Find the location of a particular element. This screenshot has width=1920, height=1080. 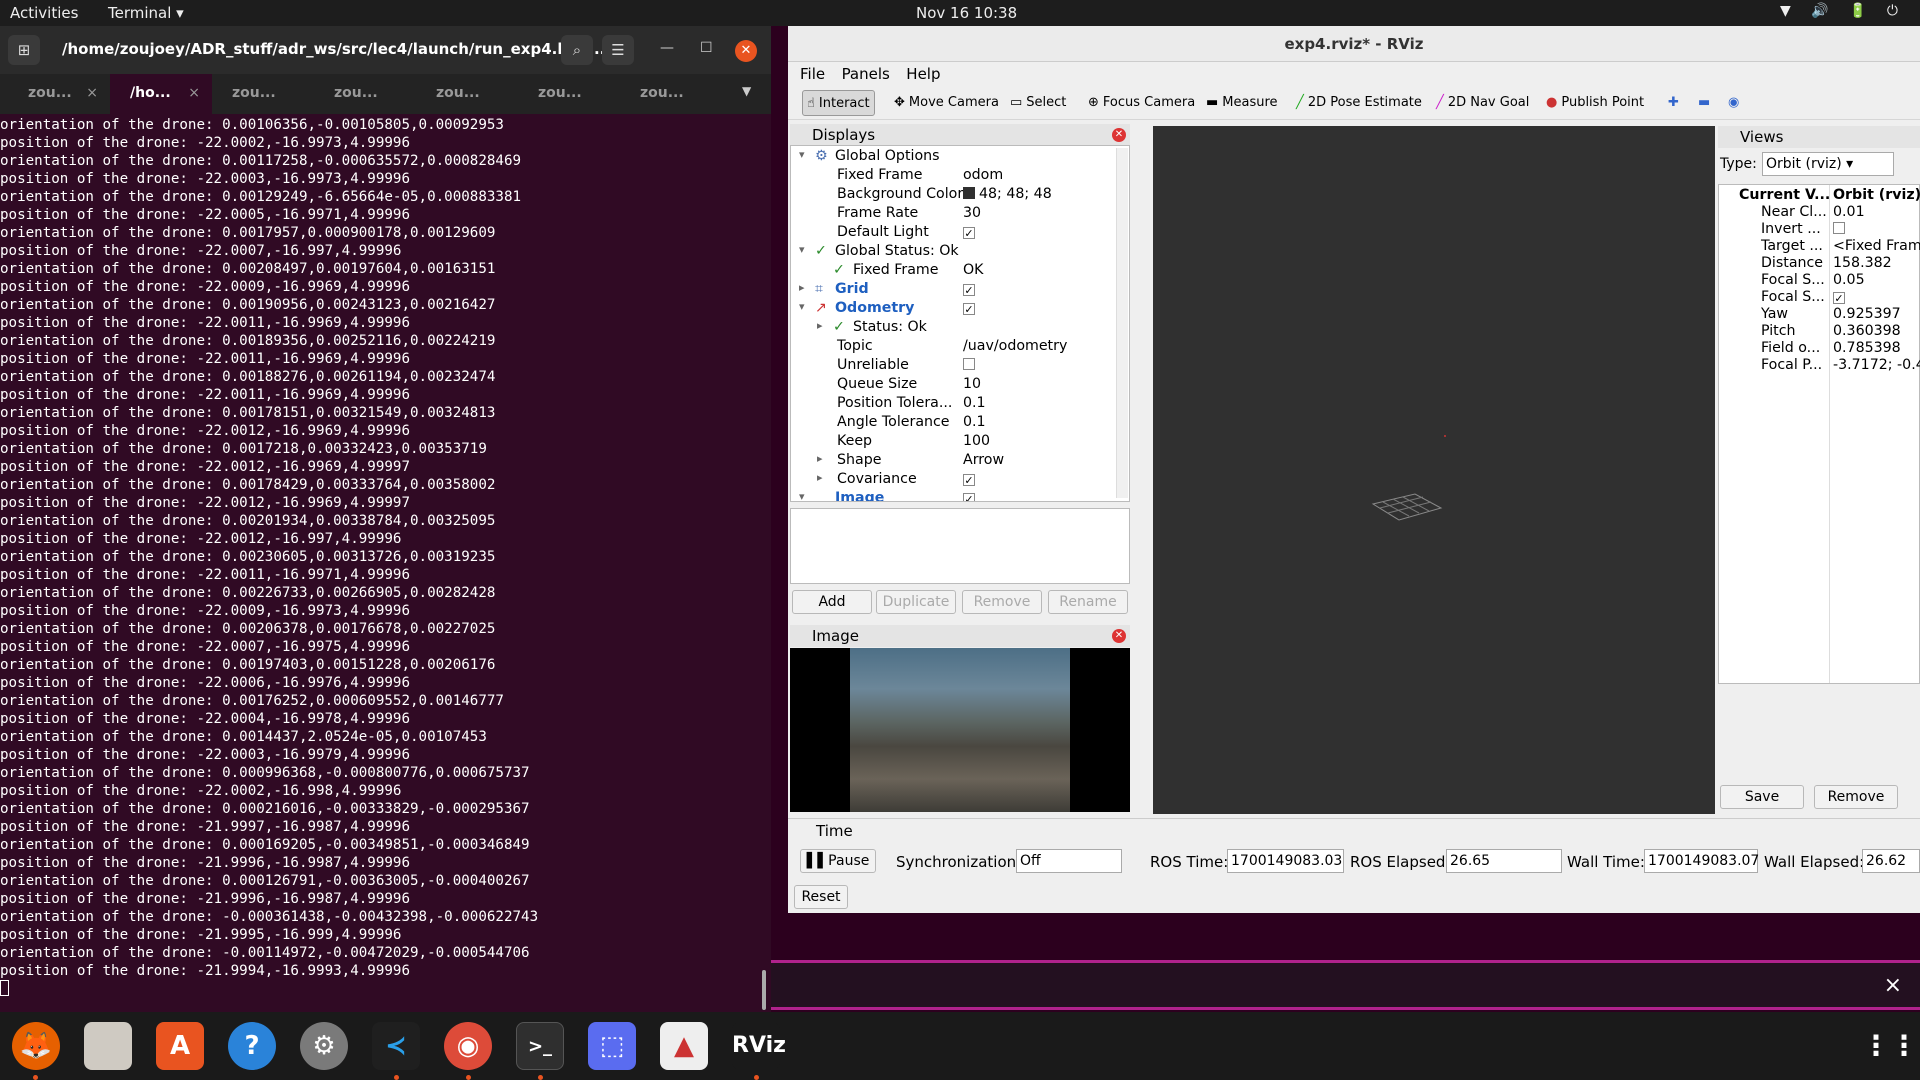

calendar-alert-icon: ▲ is located at coordinates (684, 1046).